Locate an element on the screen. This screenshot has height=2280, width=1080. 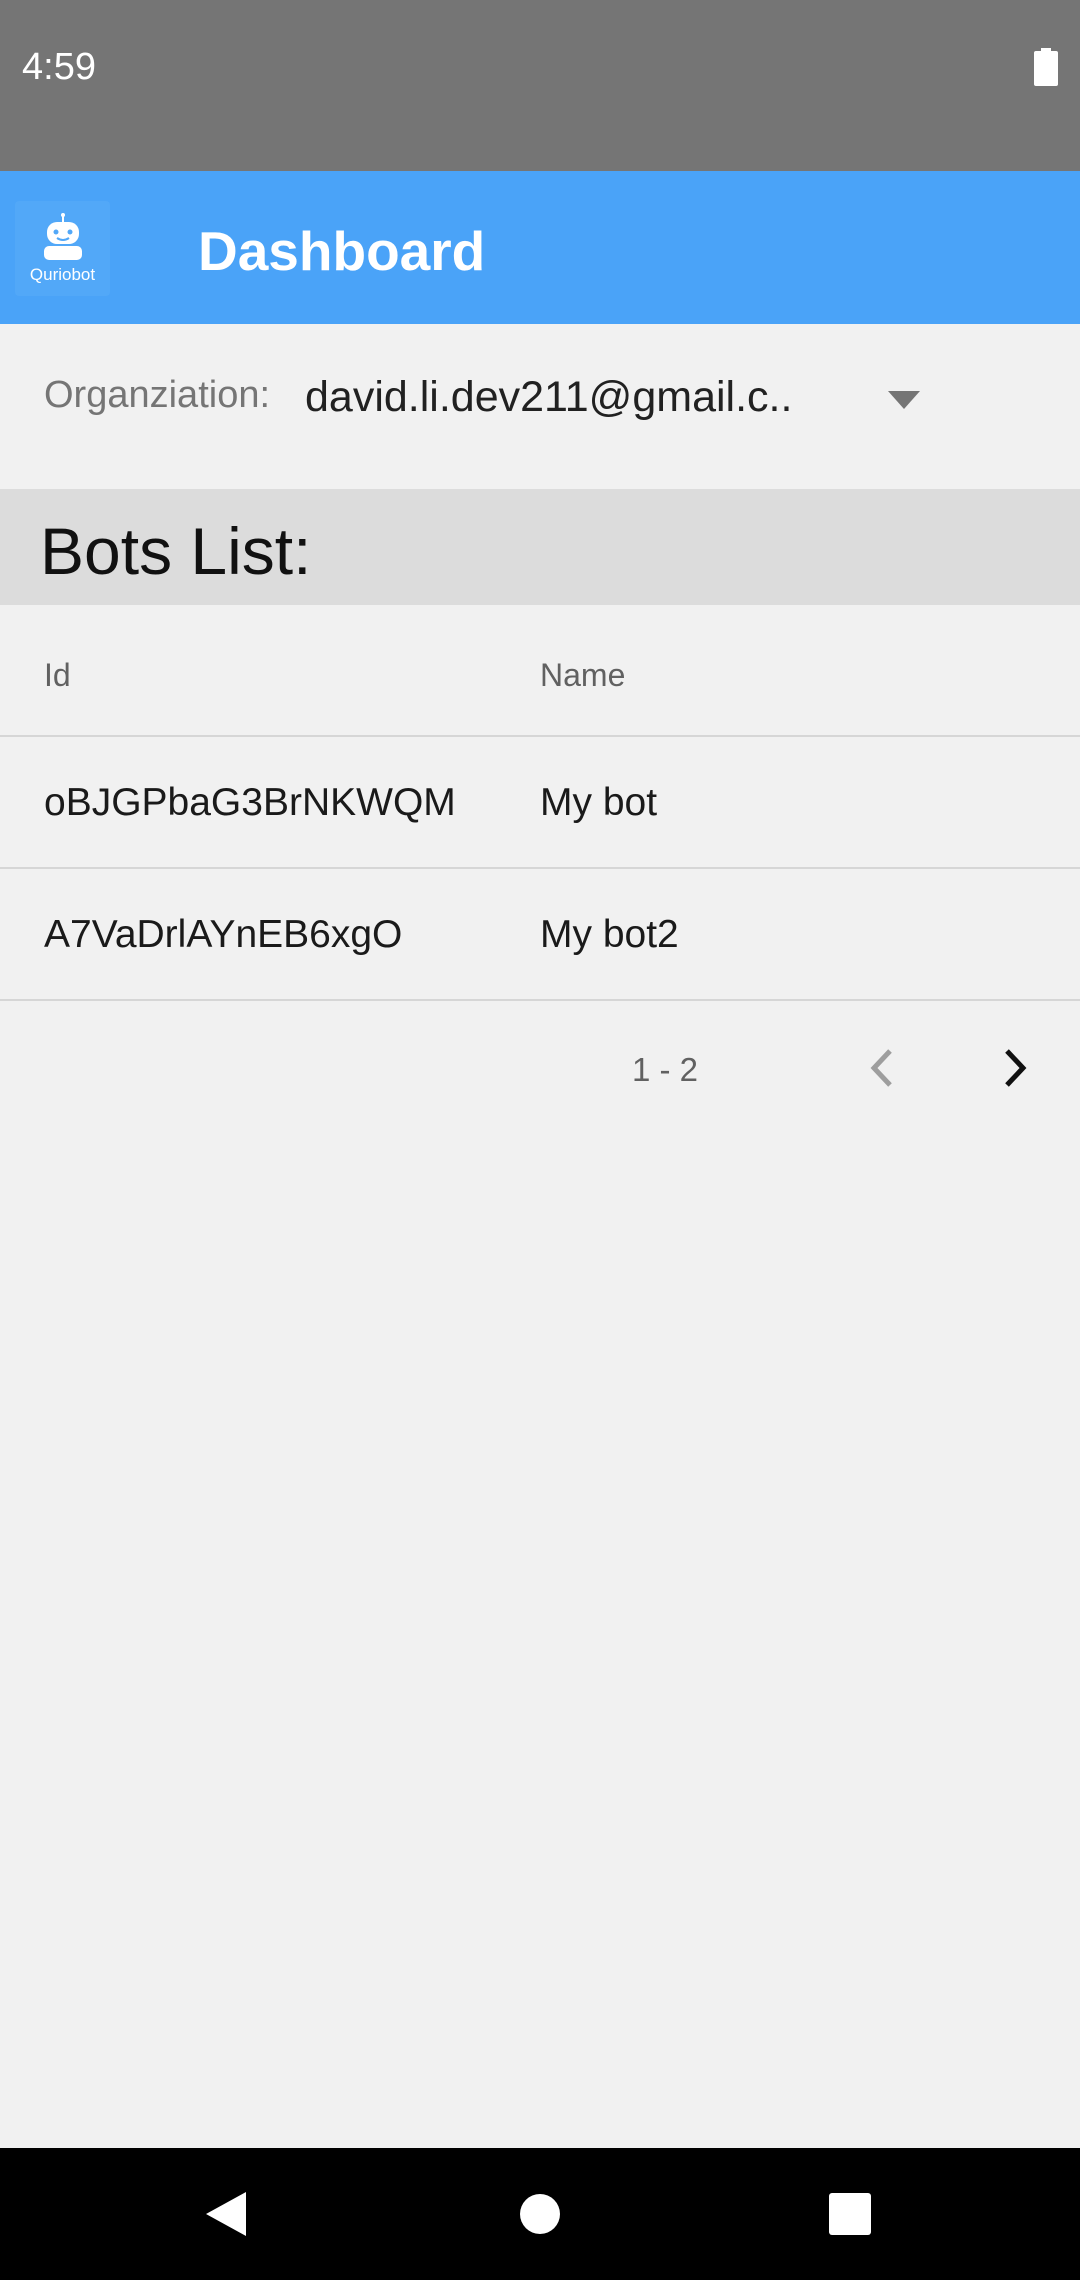
bot-name-cell: My bot2 is located at coordinates (609, 934).